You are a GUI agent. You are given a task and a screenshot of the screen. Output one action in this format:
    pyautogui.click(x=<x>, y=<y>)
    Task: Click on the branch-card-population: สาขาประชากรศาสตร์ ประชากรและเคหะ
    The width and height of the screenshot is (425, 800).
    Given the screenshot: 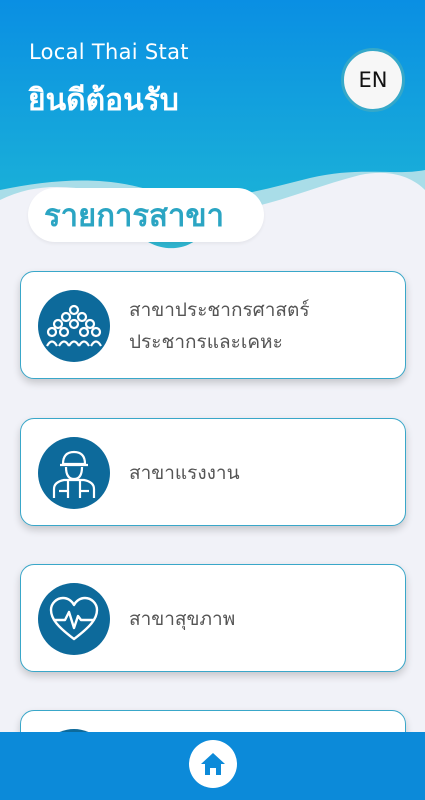 What is the action you would take?
    pyautogui.click(x=213, y=325)
    